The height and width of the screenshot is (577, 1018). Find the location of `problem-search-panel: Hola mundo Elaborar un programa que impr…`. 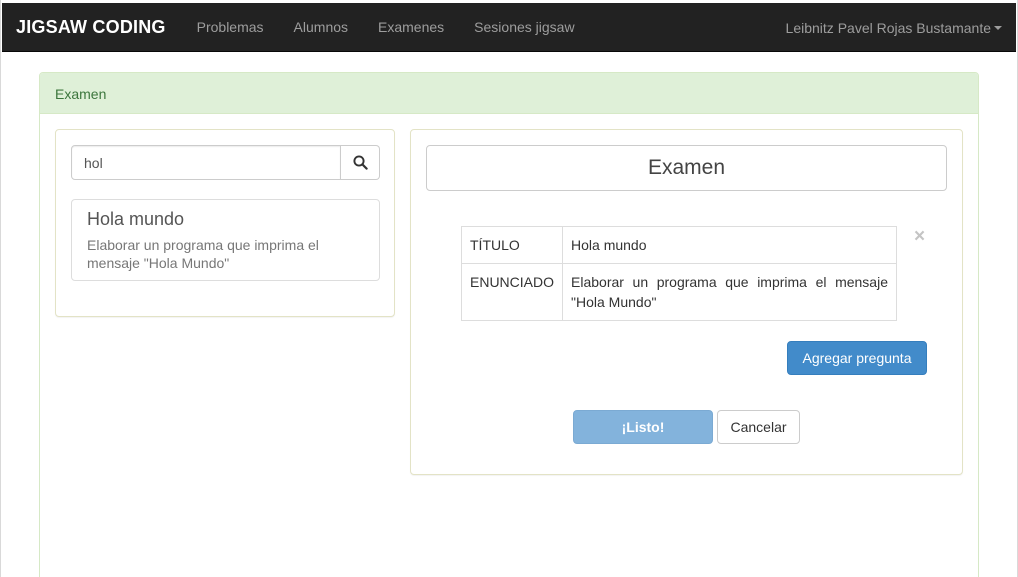

problem-search-panel: Hola mundo Elaborar un programa que impr… is located at coordinates (225, 223).